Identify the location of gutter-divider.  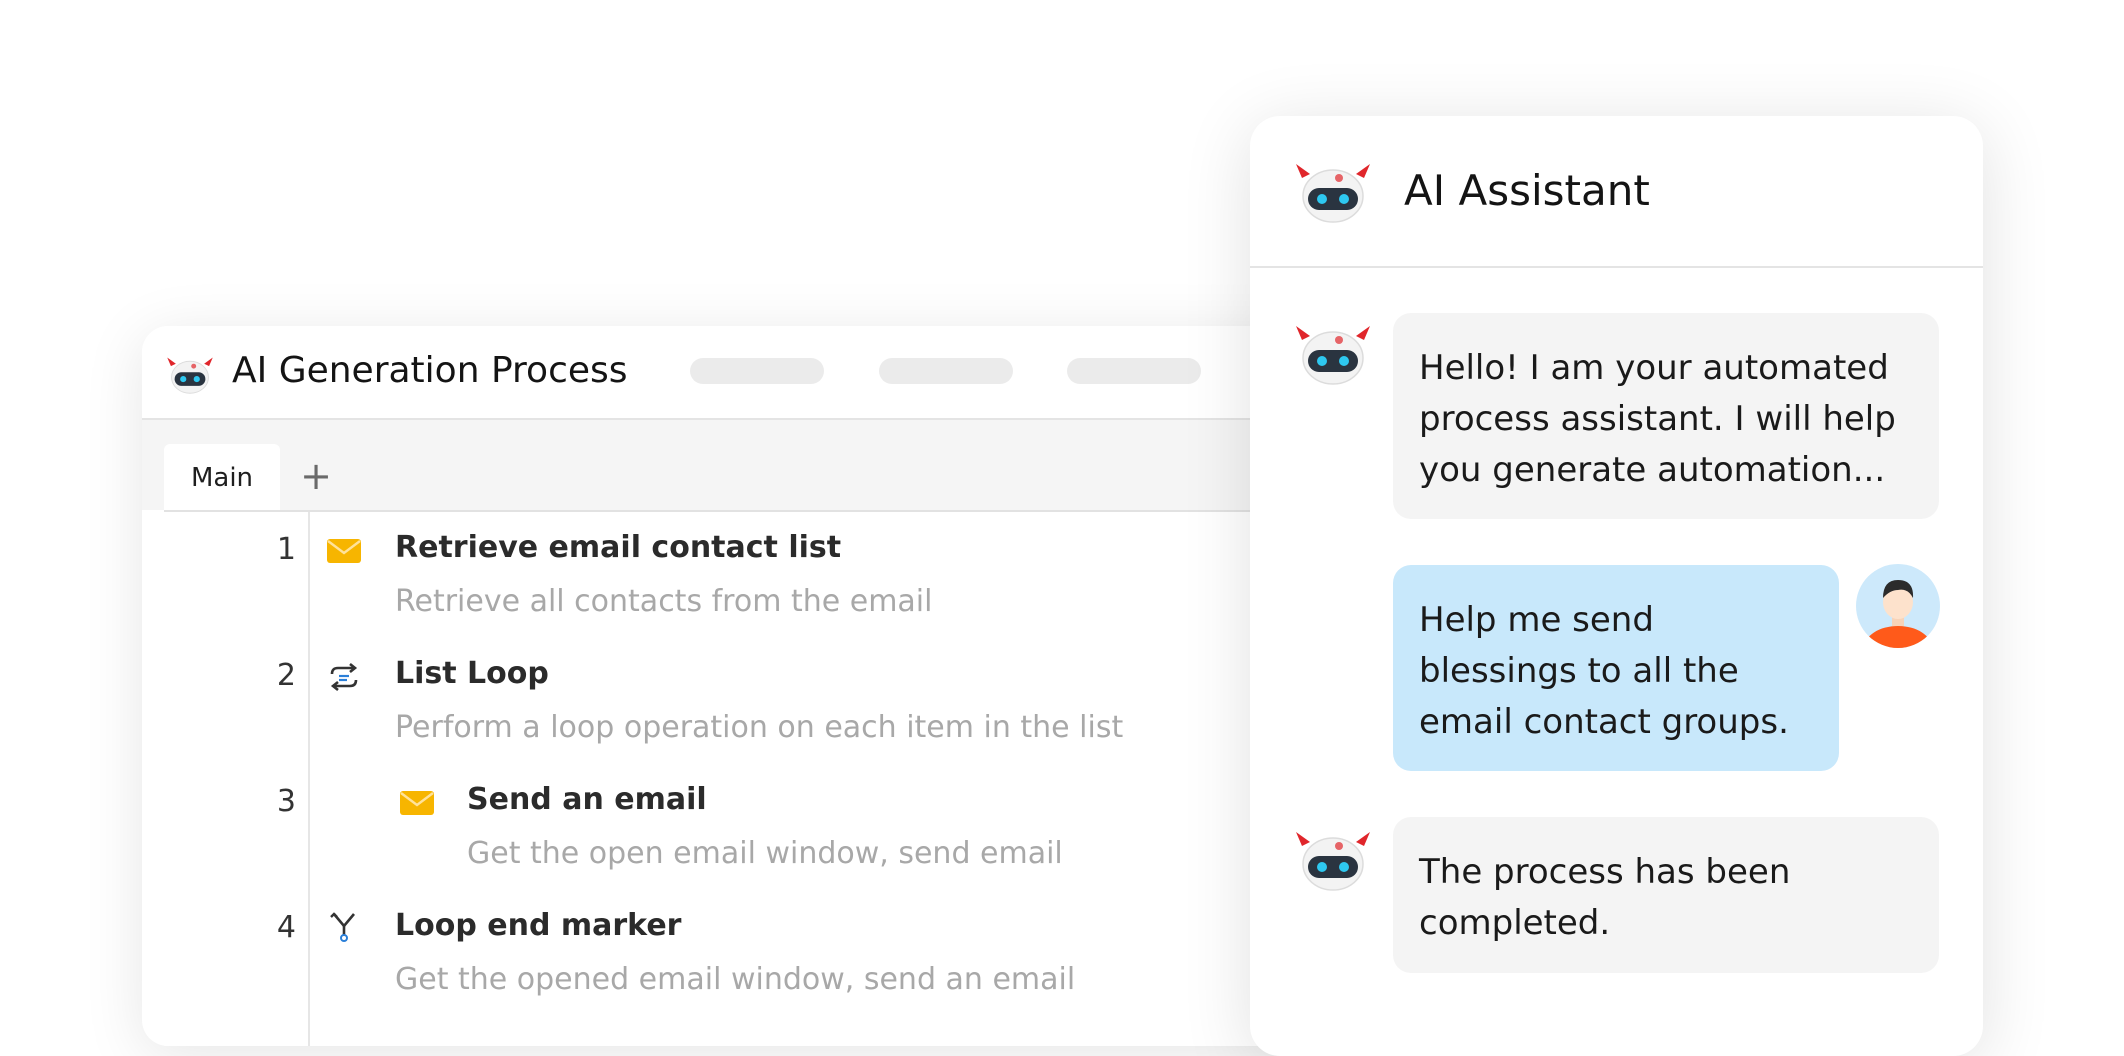
(309, 779).